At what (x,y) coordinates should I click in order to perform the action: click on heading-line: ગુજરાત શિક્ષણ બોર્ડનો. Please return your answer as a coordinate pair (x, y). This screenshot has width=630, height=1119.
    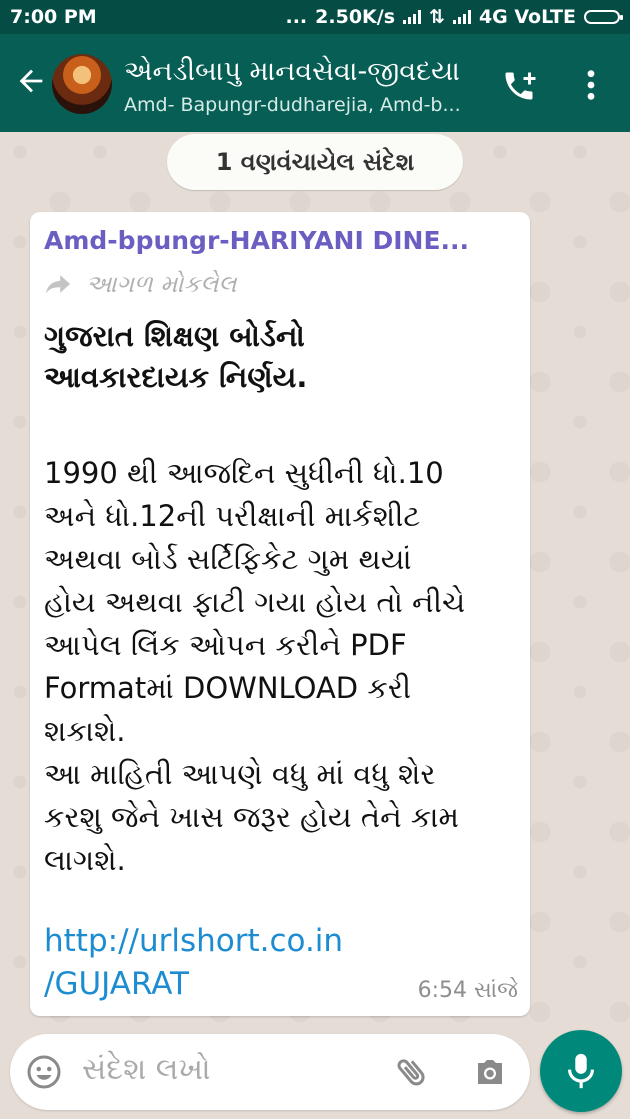
    Looking at the image, I should click on (174, 336).